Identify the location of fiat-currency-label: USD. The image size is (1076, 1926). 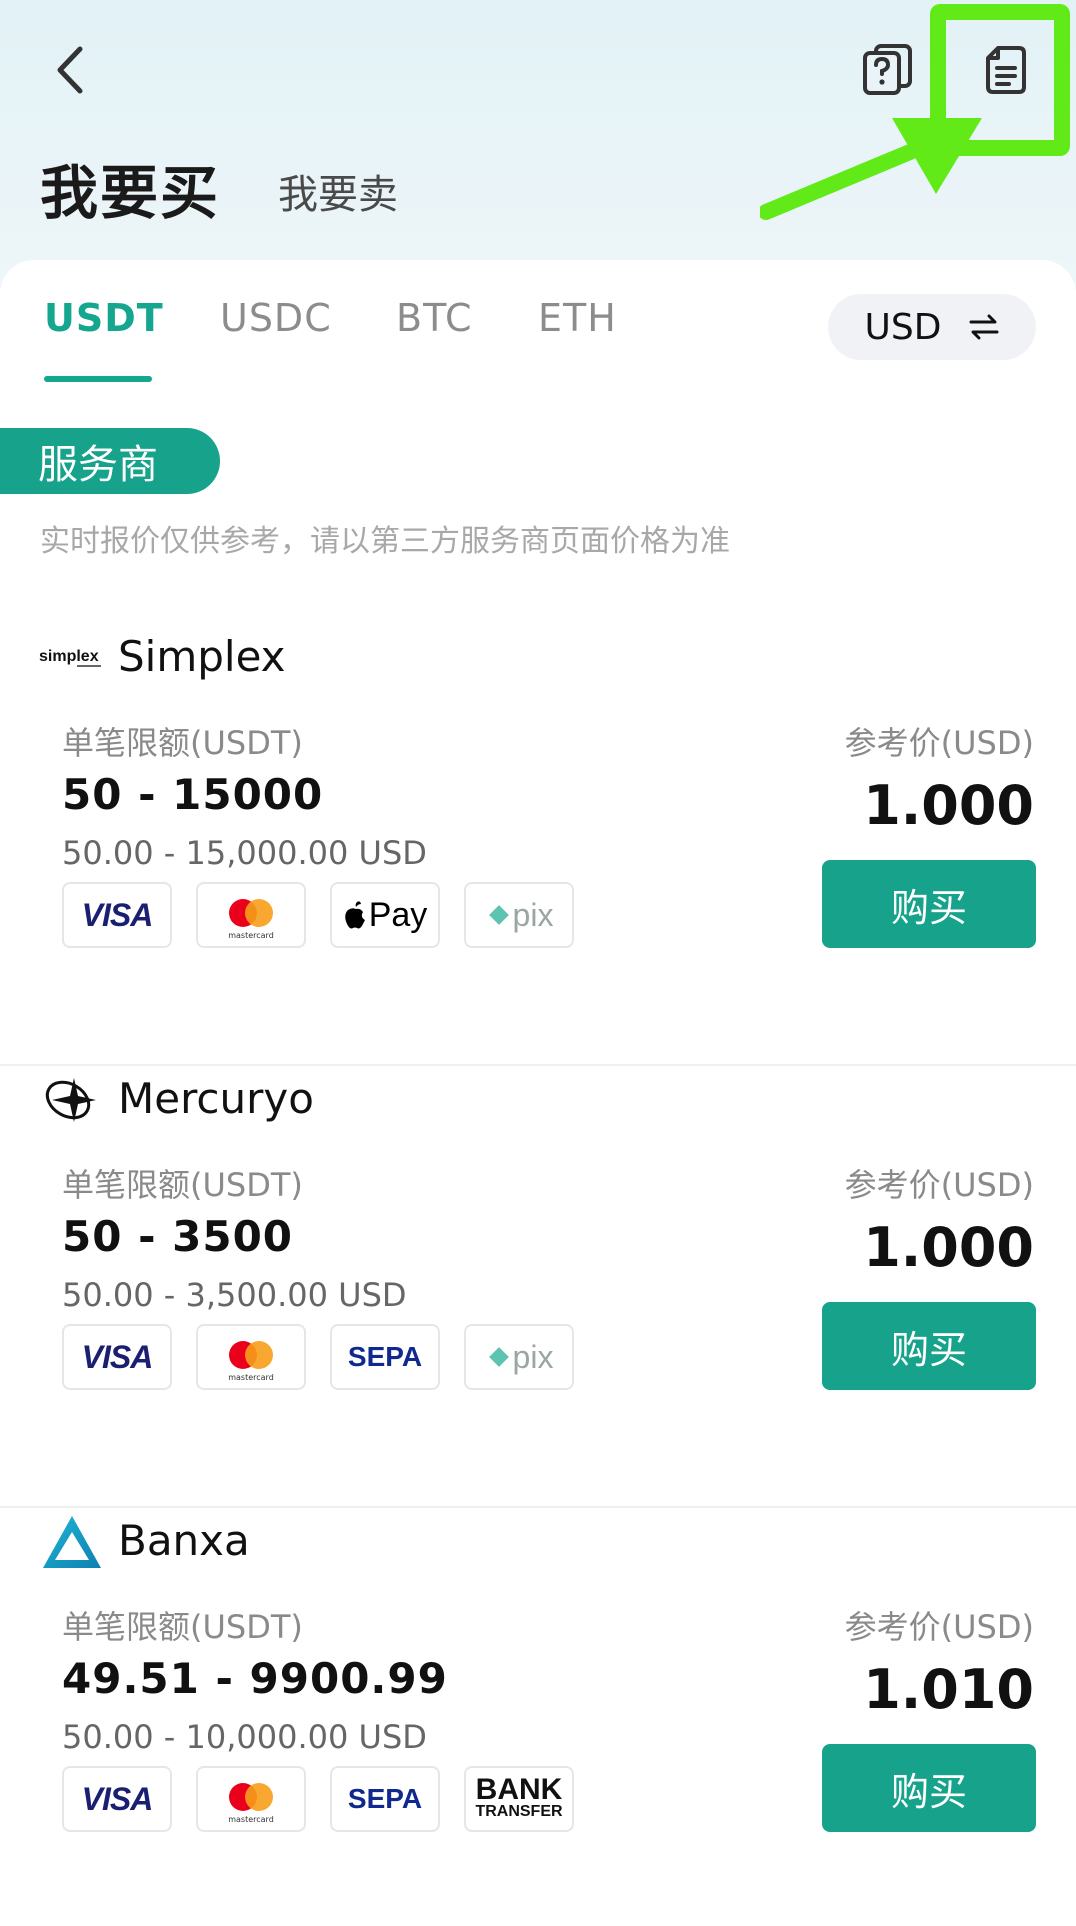
(903, 327).